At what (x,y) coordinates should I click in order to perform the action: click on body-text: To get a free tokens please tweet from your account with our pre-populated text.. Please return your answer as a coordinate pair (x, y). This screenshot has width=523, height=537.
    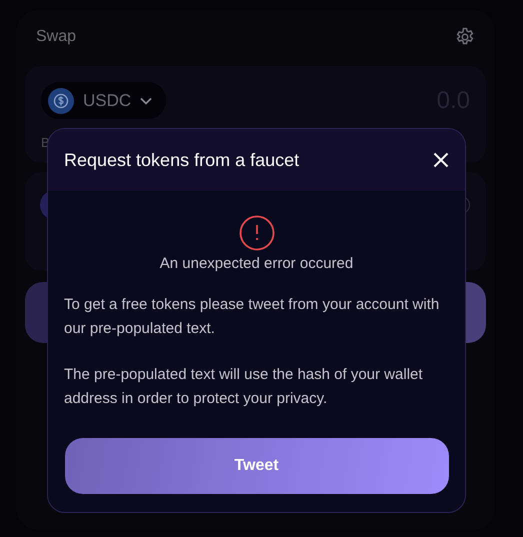
    Looking at the image, I should click on (252, 317).